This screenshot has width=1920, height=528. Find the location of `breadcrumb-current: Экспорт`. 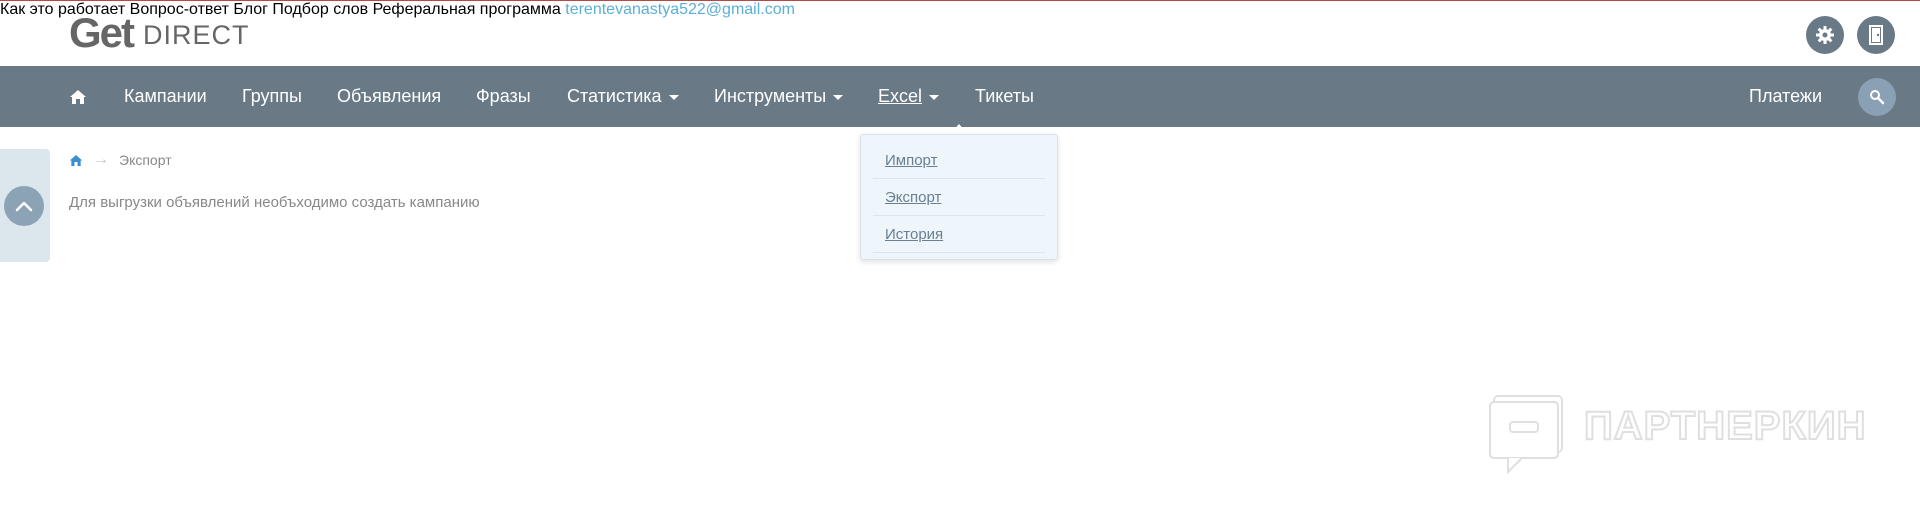

breadcrumb-current: Экспорт is located at coordinates (145, 160).